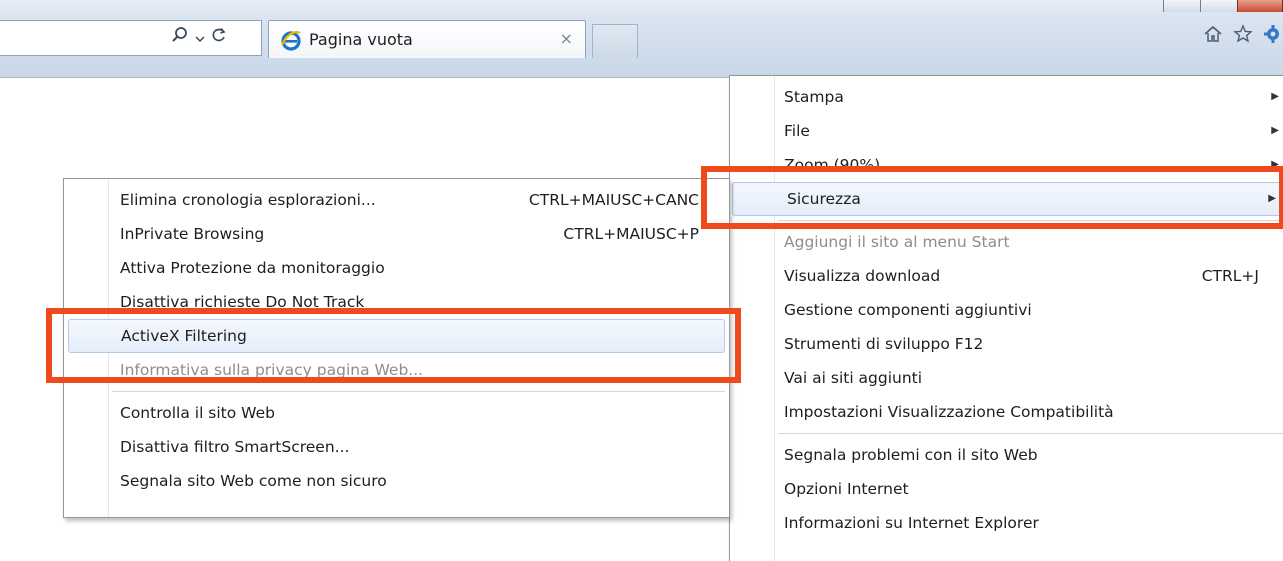 This screenshot has width=1283, height=561. What do you see at coordinates (1006, 276) in the screenshot?
I see `menu-item-view-downloads: Visualizza download CTRL+J` at bounding box center [1006, 276].